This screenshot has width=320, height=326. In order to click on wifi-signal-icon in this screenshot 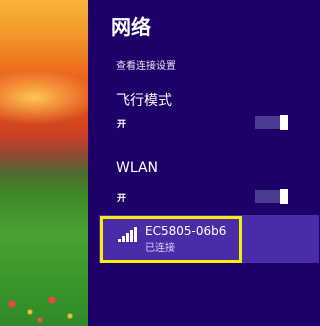, I will do `click(128, 234)`.